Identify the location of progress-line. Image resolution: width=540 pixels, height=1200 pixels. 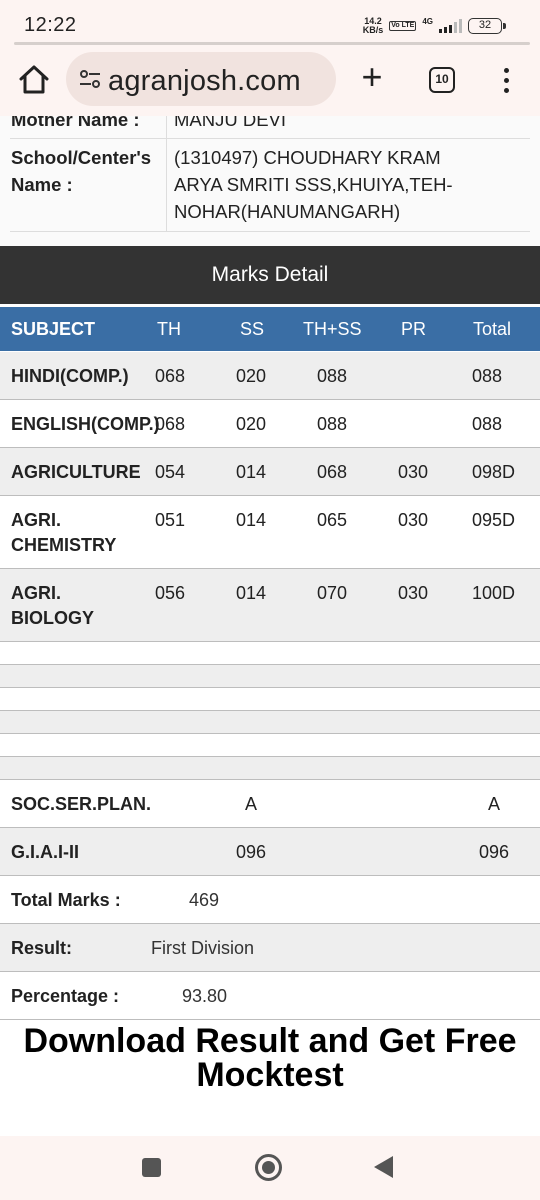
(272, 43).